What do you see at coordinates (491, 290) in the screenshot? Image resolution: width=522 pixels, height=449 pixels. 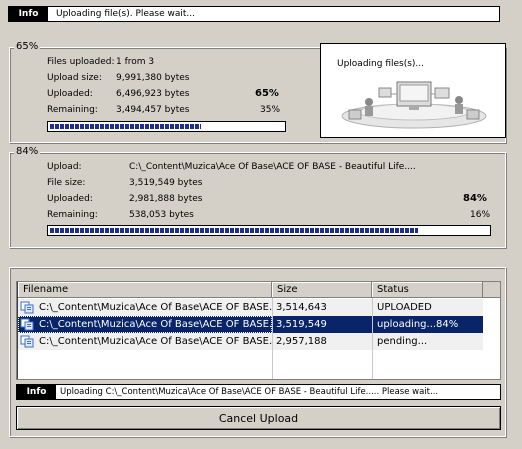 I see `table-header-filler` at bounding box center [491, 290].